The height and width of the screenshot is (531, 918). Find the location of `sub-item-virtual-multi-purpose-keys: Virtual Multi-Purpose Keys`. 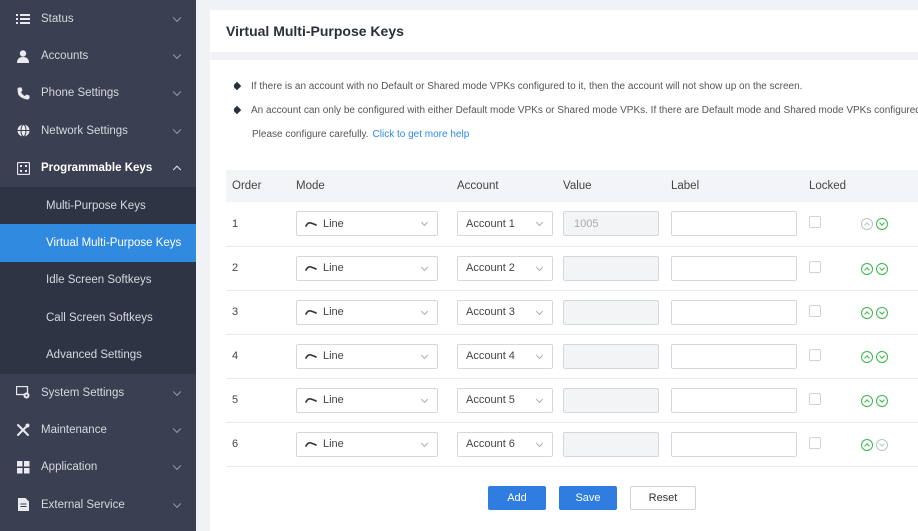

sub-item-virtual-multi-purpose-keys: Virtual Multi-Purpose Keys is located at coordinates (98, 243).